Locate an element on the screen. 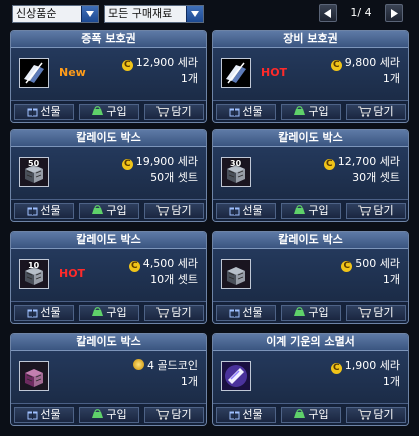 Image resolution: width=419 pixels, height=436 pixels. product-title: 칼레이도 박스 is located at coordinates (310, 240).